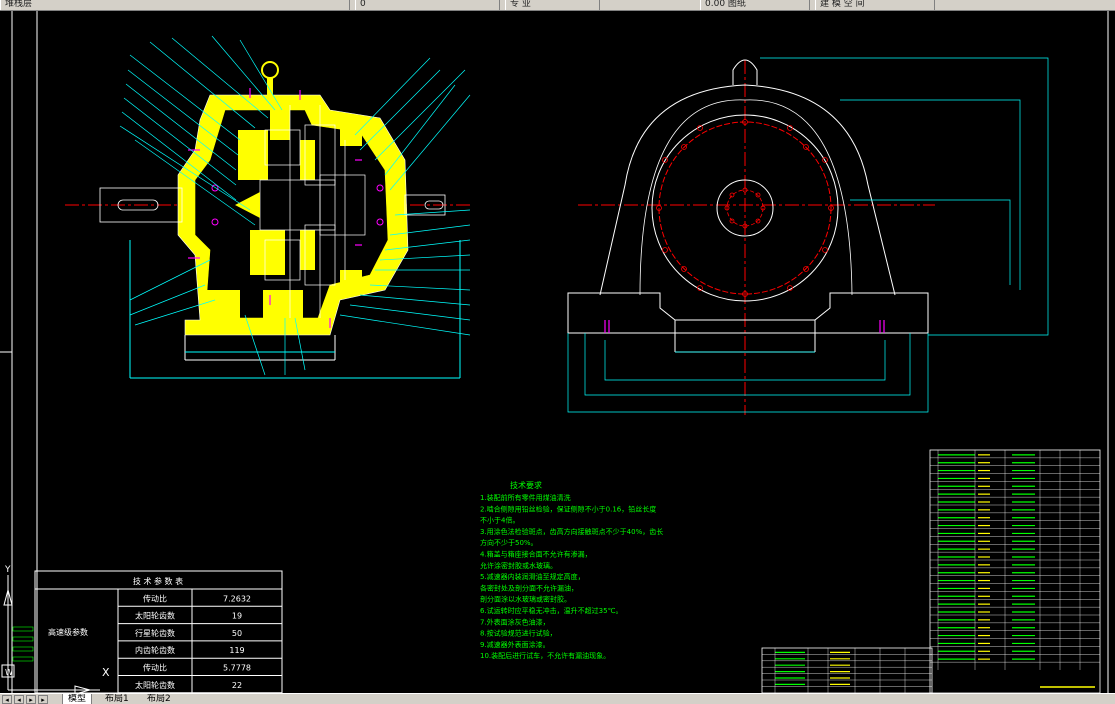 Image resolution: width=1115 pixels, height=704 pixels. Describe the element at coordinates (748, 313) in the screenshot. I see `base-feet` at that location.